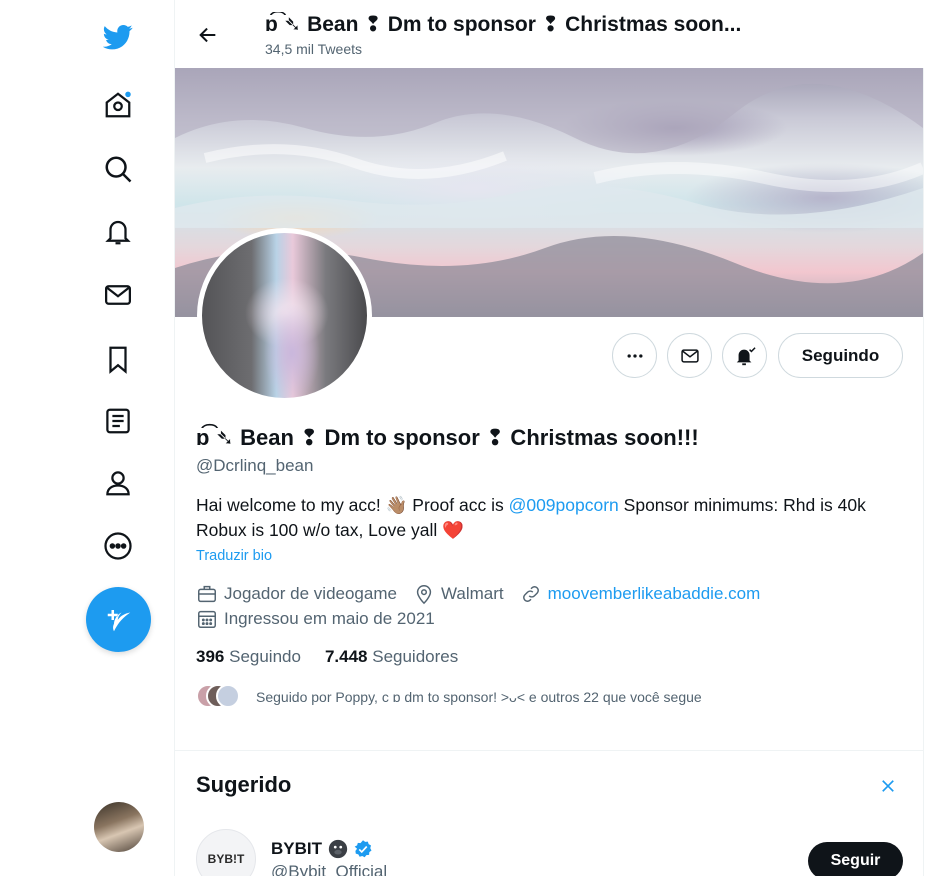  Describe the element at coordinates (314, 49) in the screenshot. I see `tweet-count: 34,5 mil Tweets` at that location.